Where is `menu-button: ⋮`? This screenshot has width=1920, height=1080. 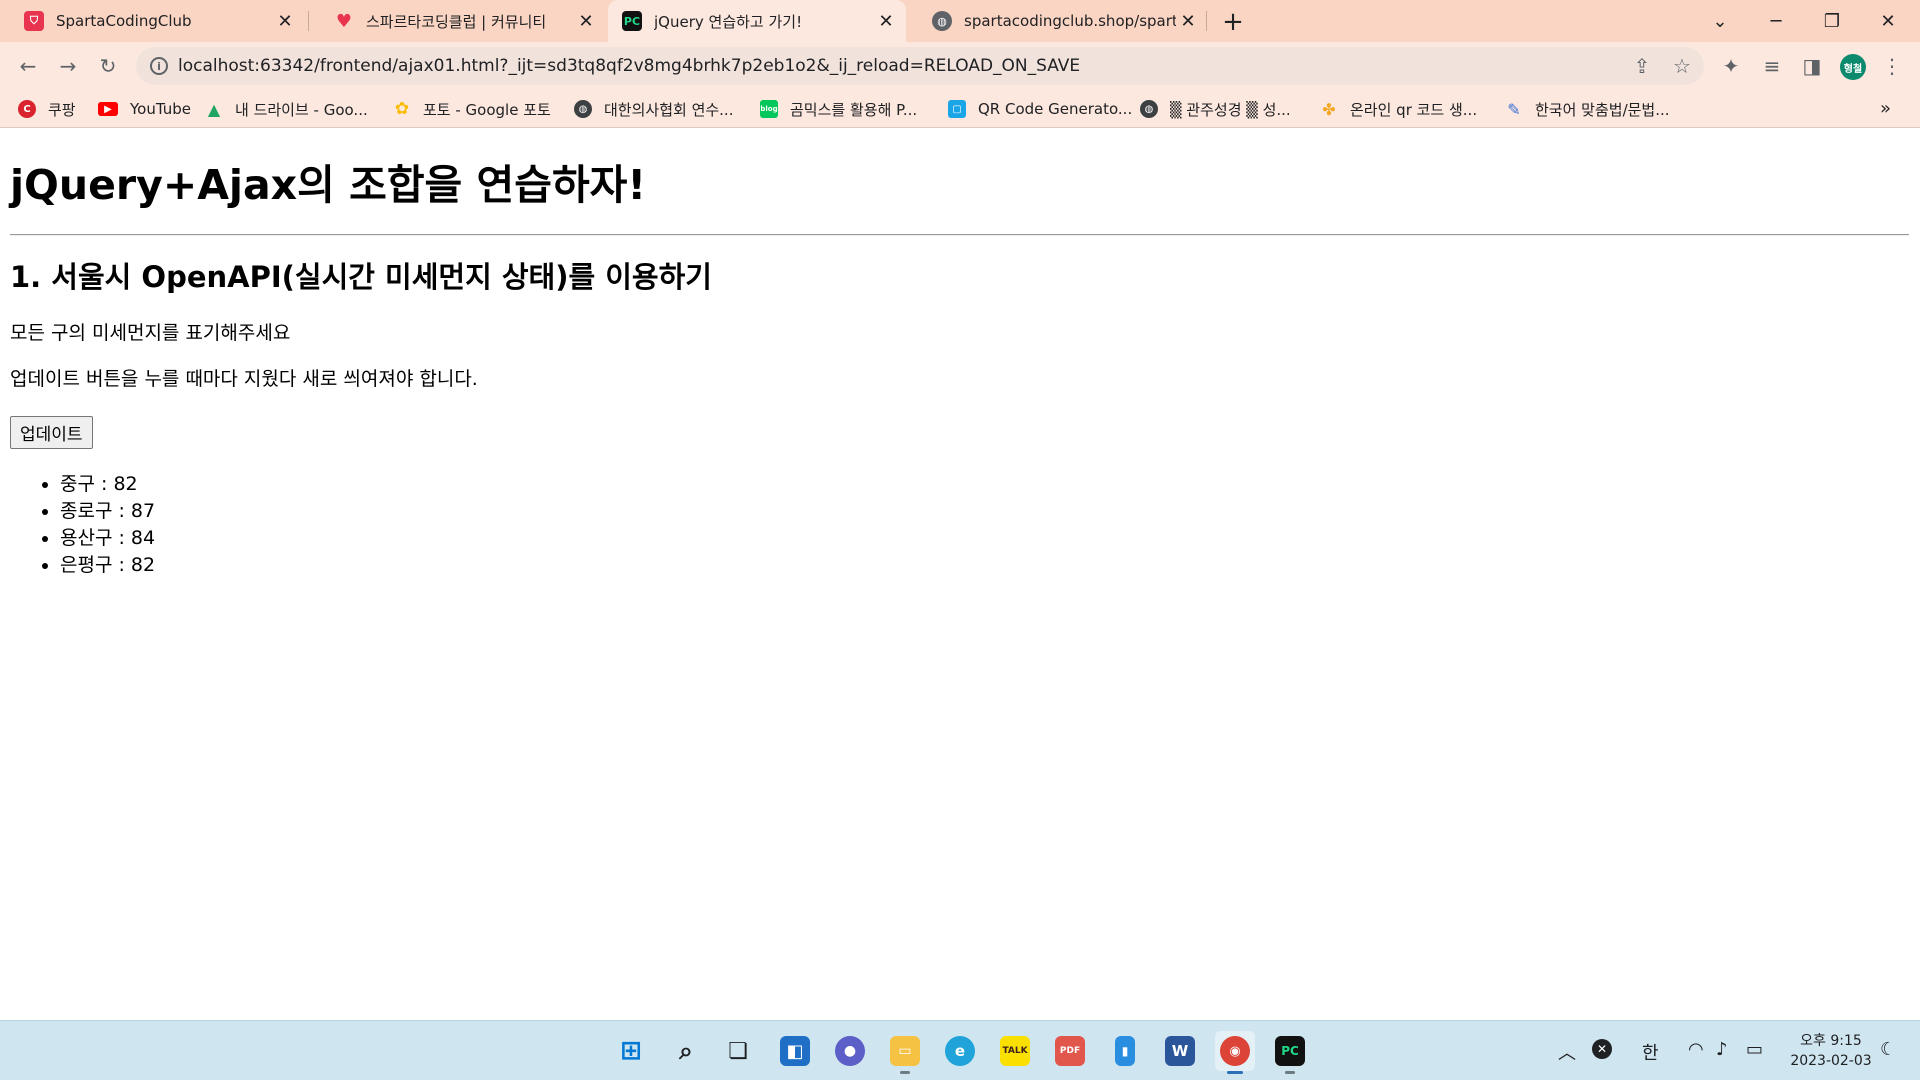
menu-button: ⋮ is located at coordinates (1892, 66).